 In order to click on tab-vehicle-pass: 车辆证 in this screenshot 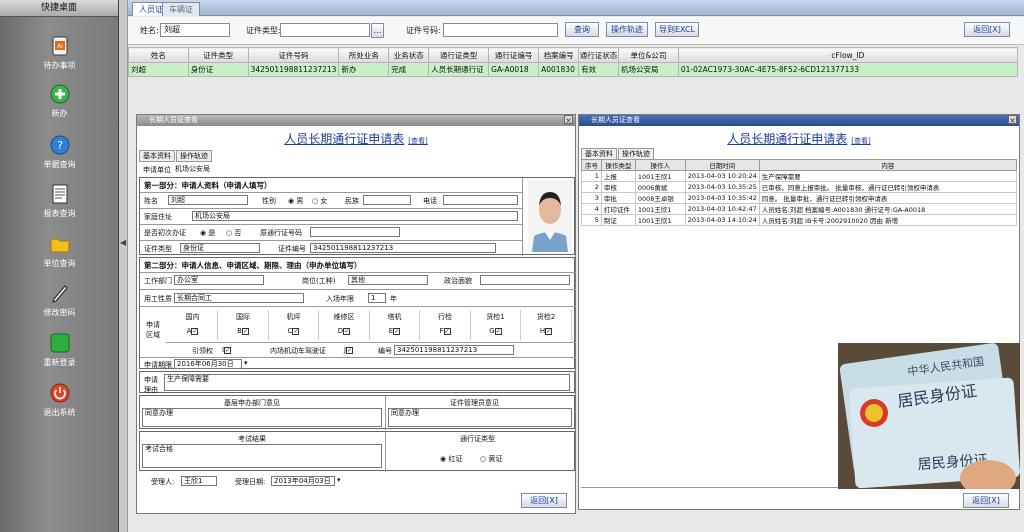, I will do `click(181, 9)`.